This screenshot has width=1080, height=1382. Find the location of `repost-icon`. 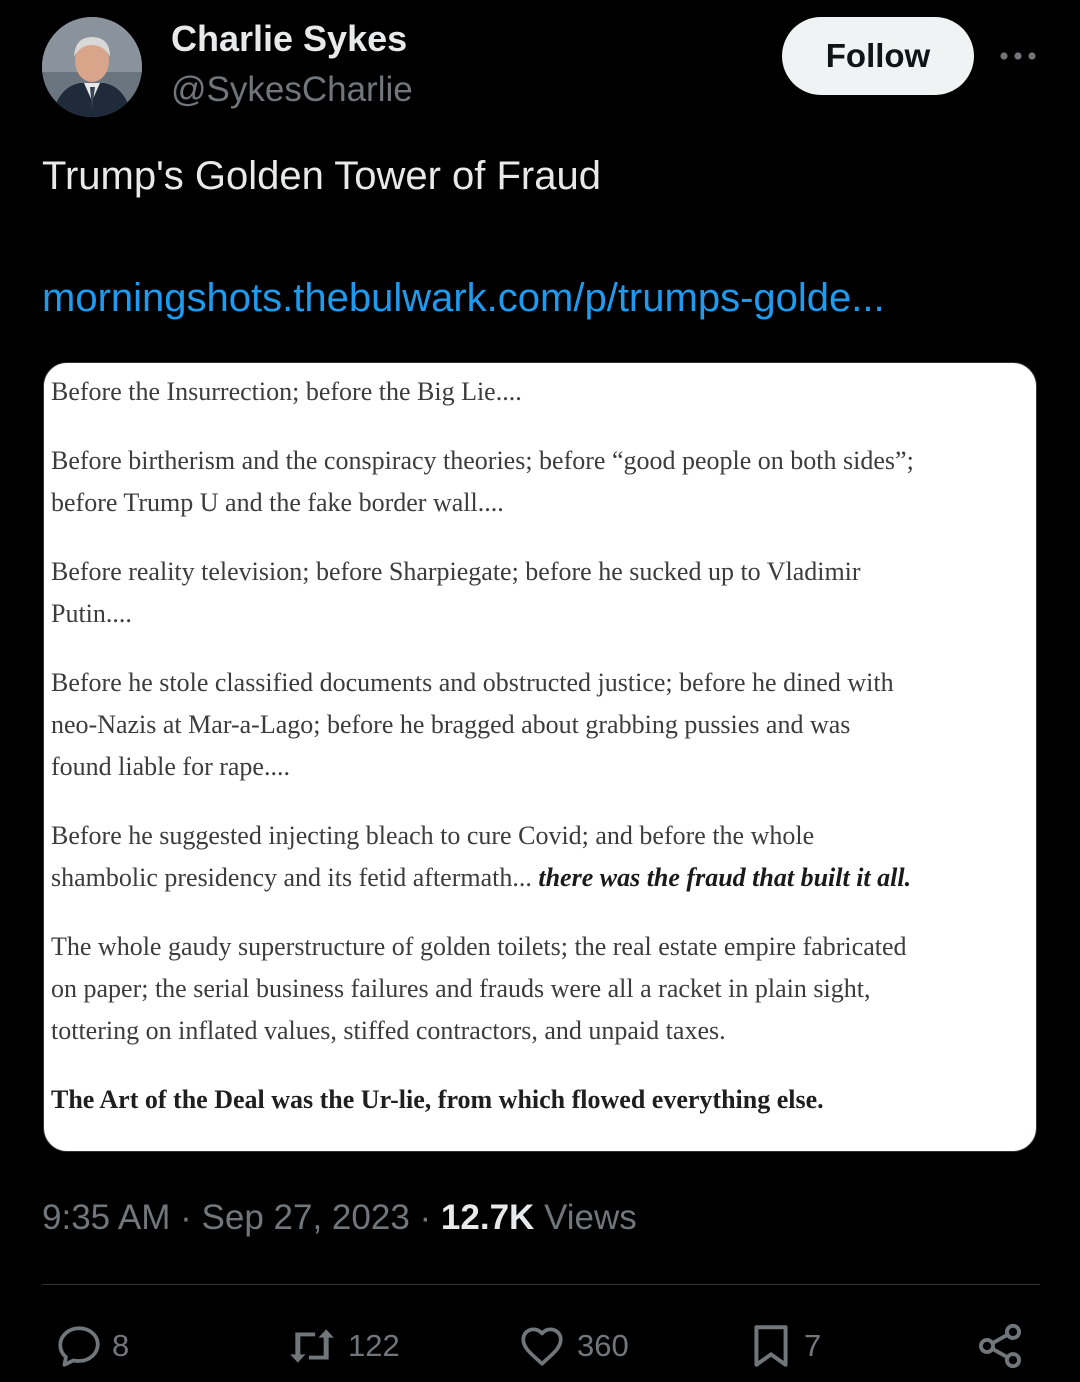

repost-icon is located at coordinates (312, 1346).